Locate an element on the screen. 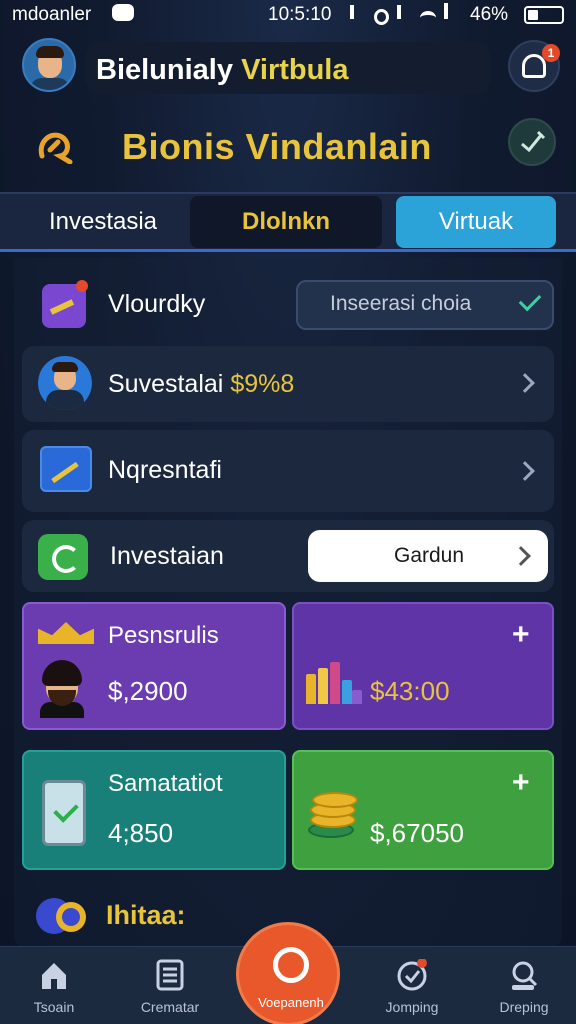 The image size is (576, 1024). app-title: Bielunialy Virtbula is located at coordinates (222, 70).